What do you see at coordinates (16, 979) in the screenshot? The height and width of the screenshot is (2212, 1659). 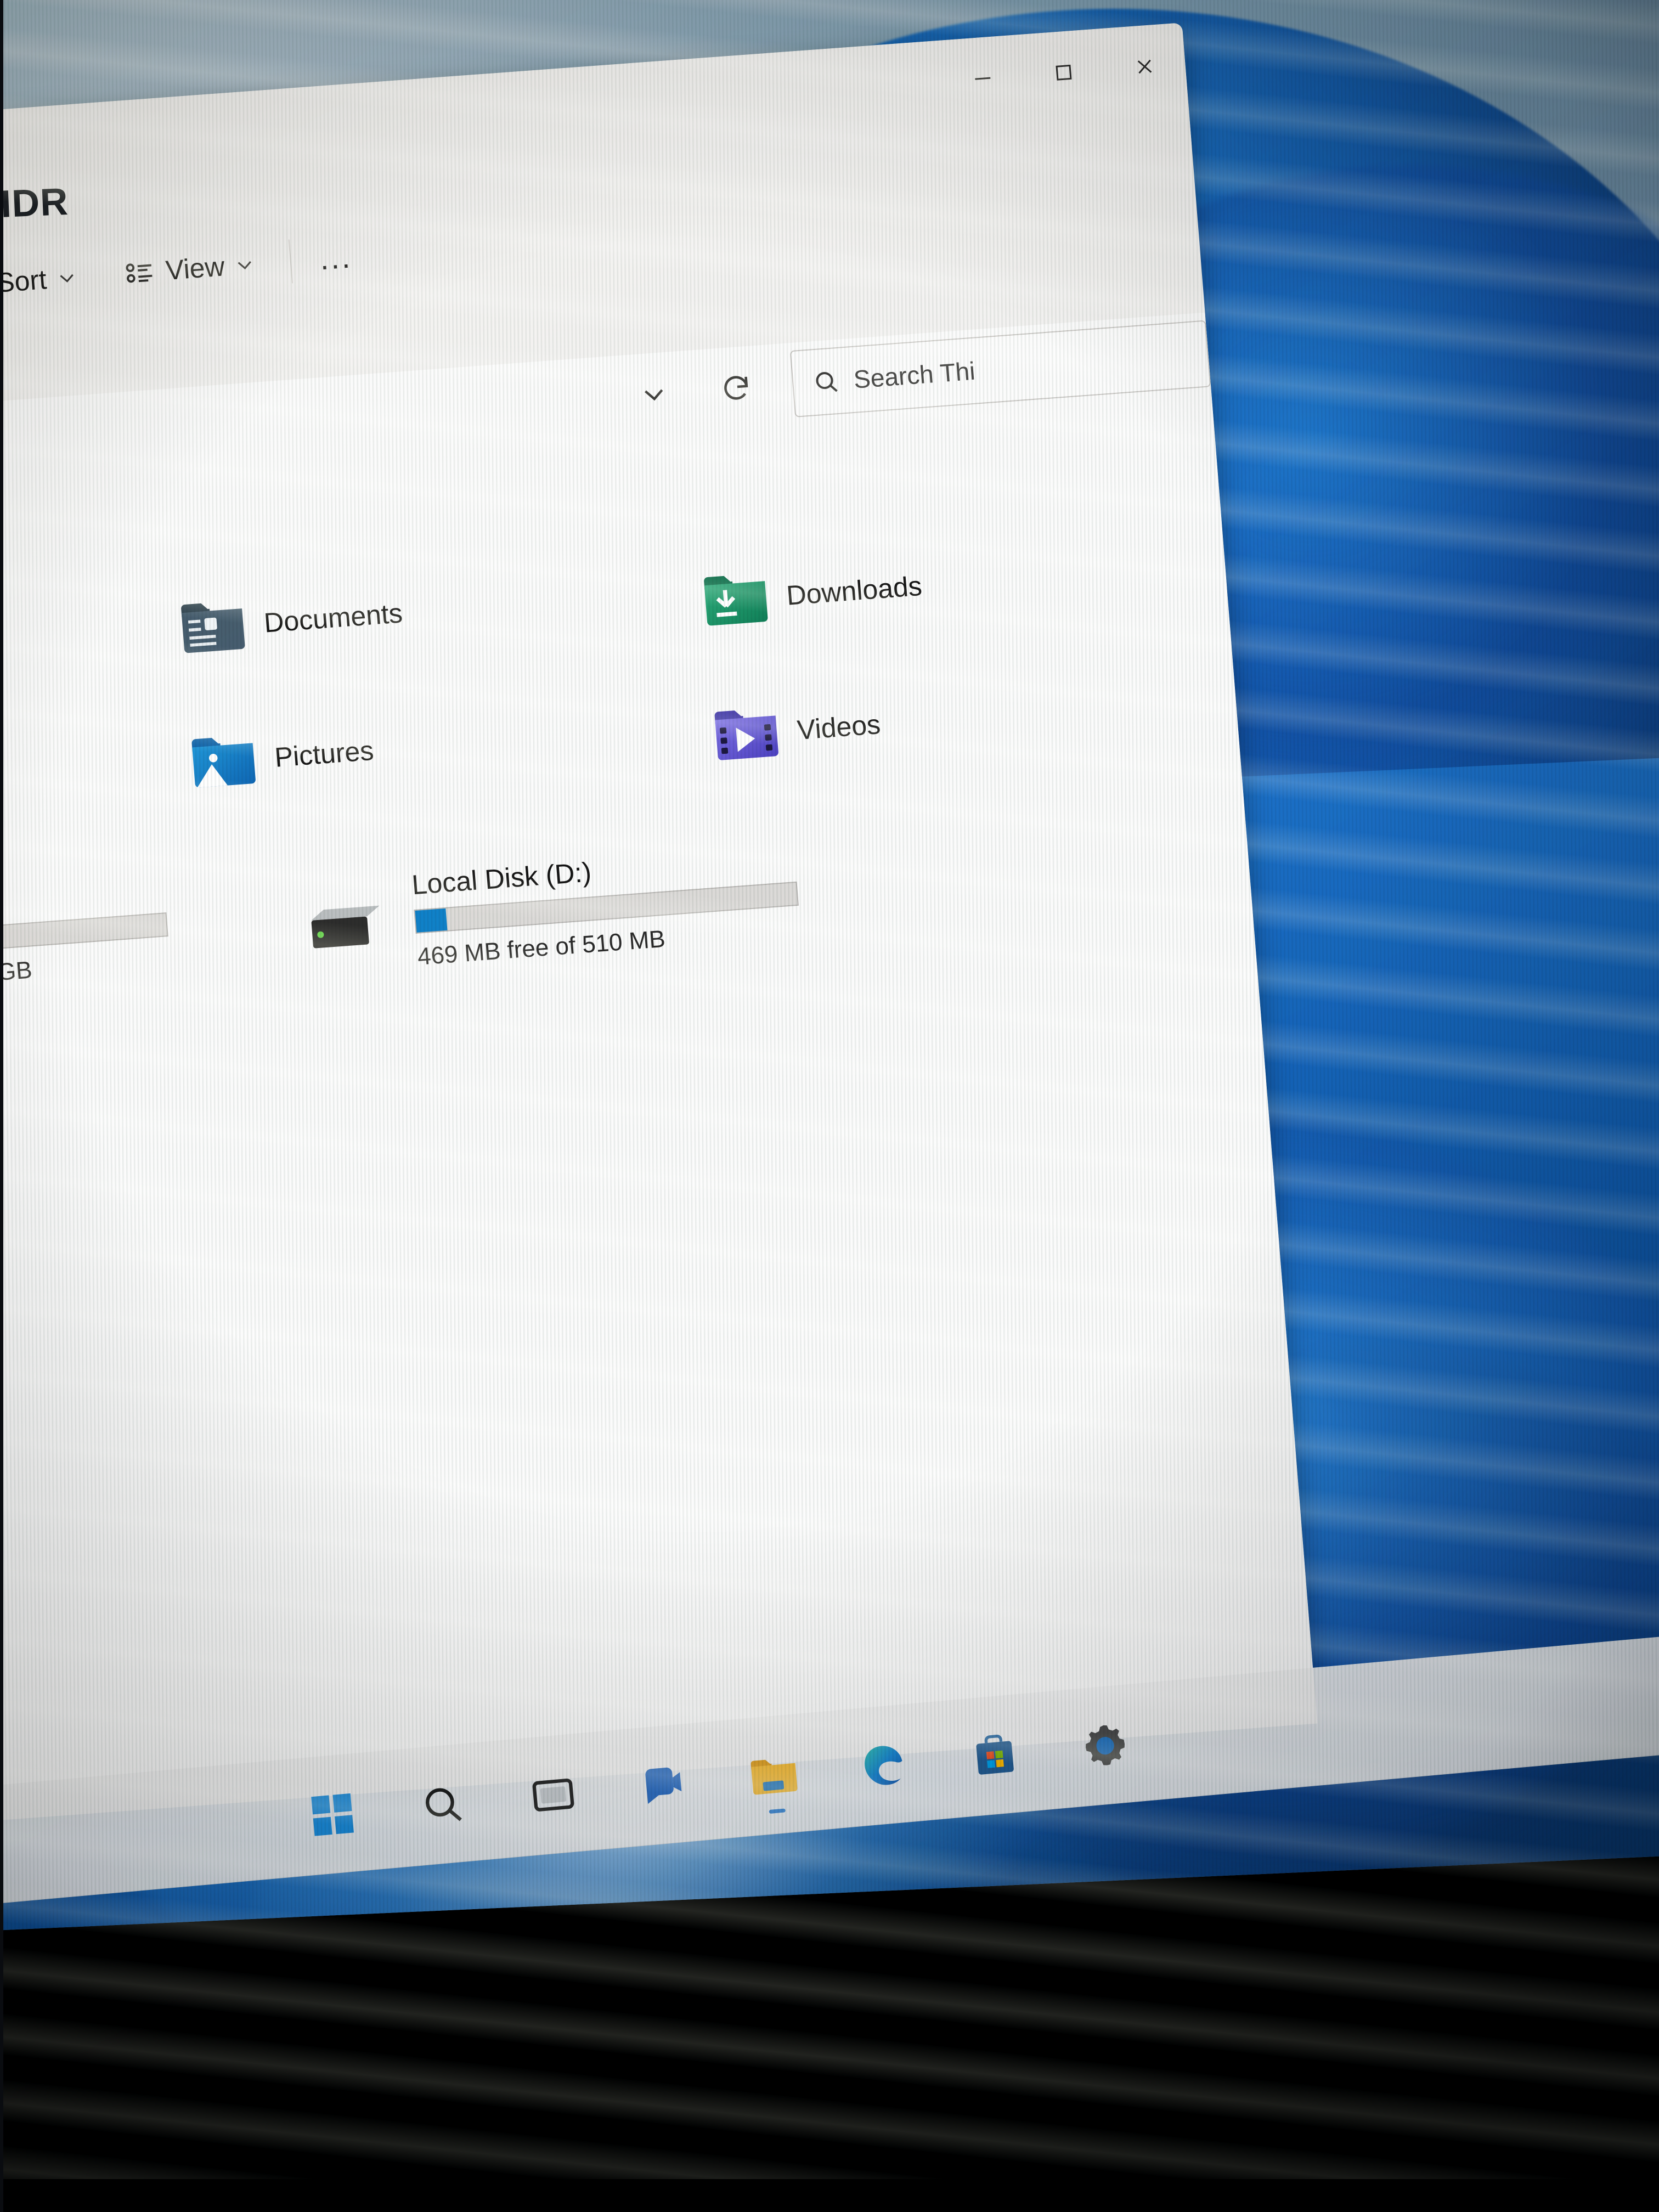 I see `drive-free-text: 200 GB free of 231 GB` at bounding box center [16, 979].